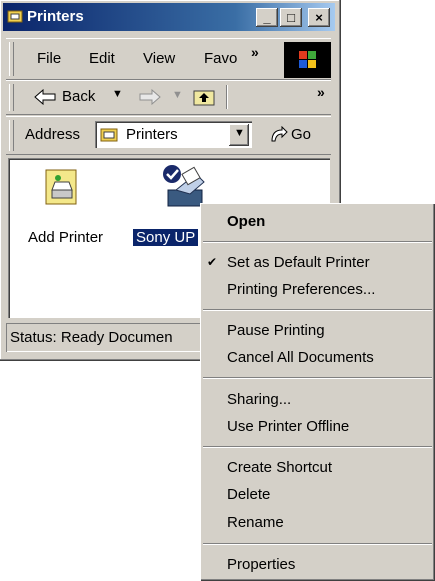  I want to click on menu-item-set-default-printer: Set as Default Printer, so click(298, 262).